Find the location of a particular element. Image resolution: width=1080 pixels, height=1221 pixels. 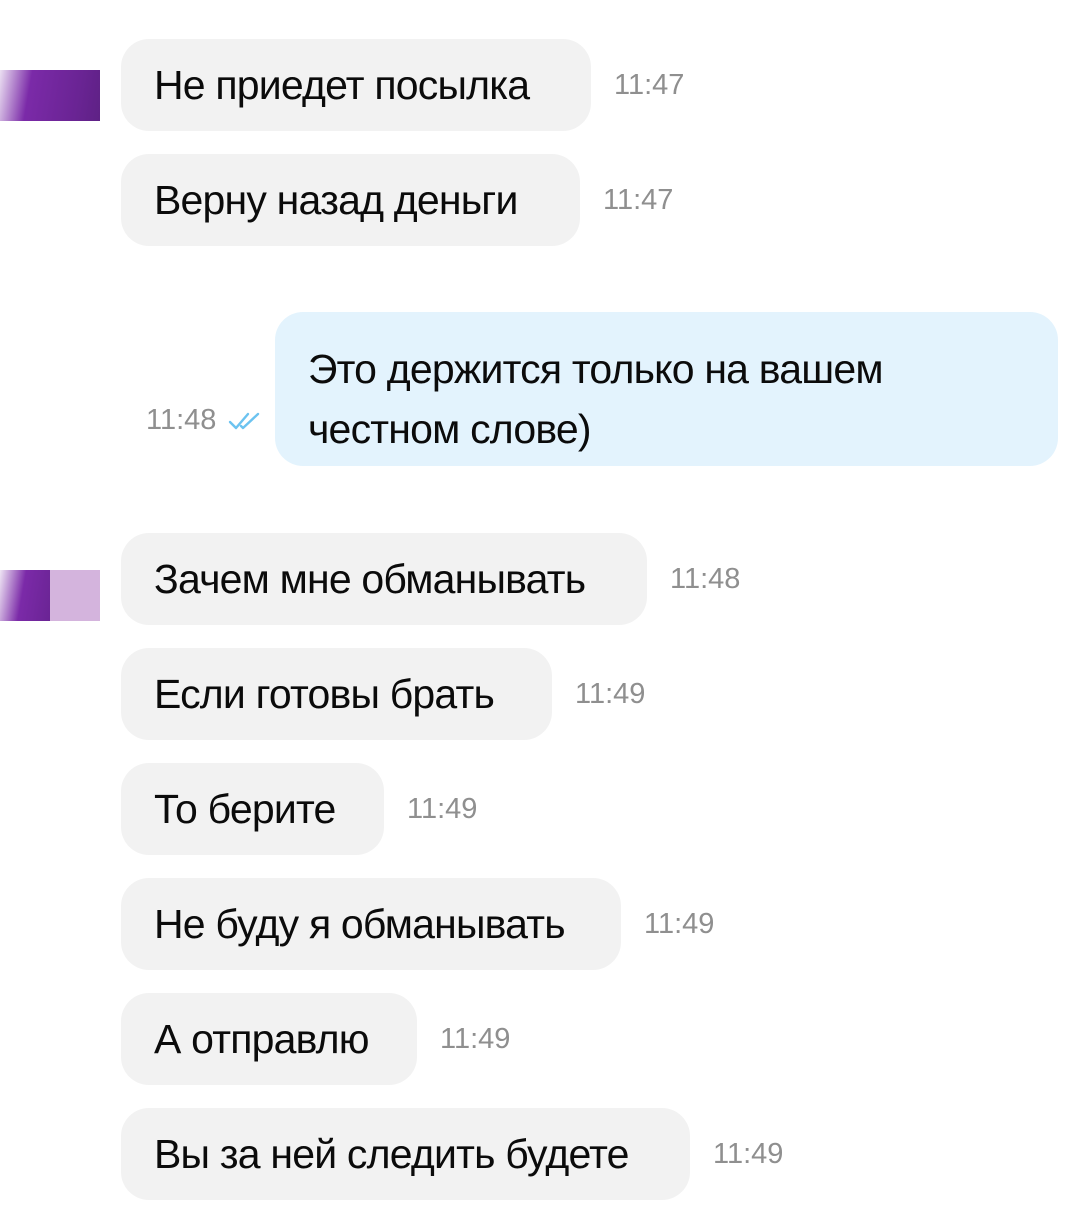

message-bubble-incoming: Не приедет посылка is located at coordinates (356, 85).